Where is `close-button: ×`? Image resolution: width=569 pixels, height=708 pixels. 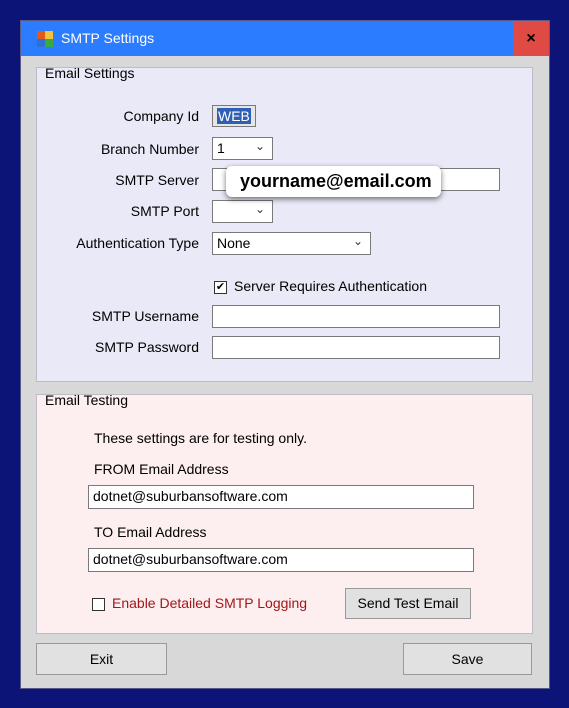
close-button: × is located at coordinates (531, 38).